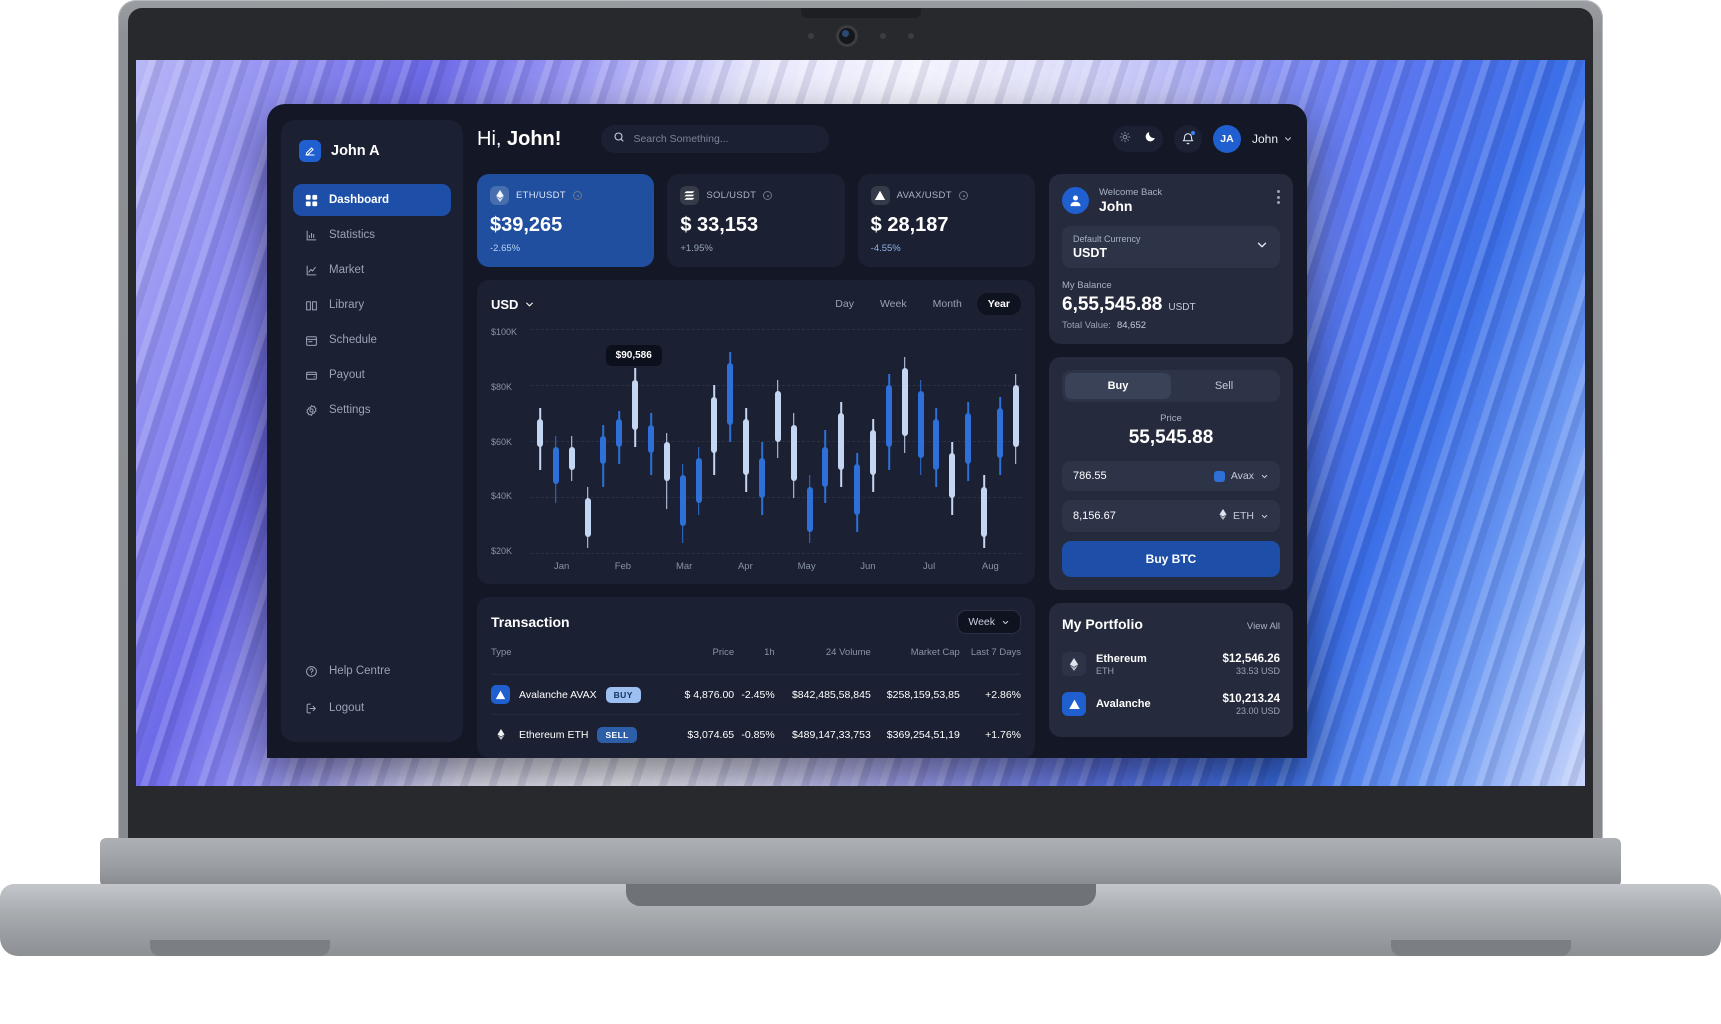 Image resolution: width=1721 pixels, height=1024 pixels. Describe the element at coordinates (1262, 247) in the screenshot. I see `chevron-down-icon` at that location.